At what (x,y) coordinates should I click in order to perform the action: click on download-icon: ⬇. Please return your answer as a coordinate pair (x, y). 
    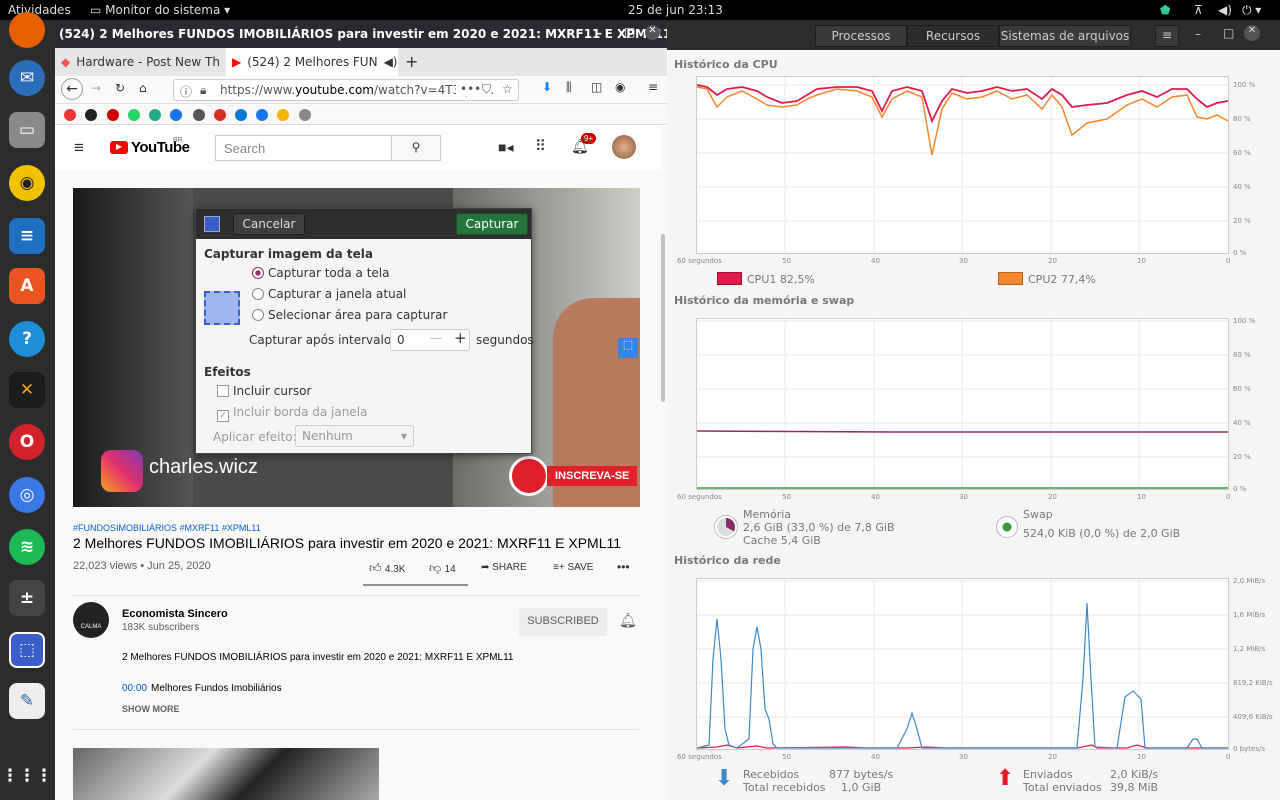
    Looking at the image, I should click on (547, 87).